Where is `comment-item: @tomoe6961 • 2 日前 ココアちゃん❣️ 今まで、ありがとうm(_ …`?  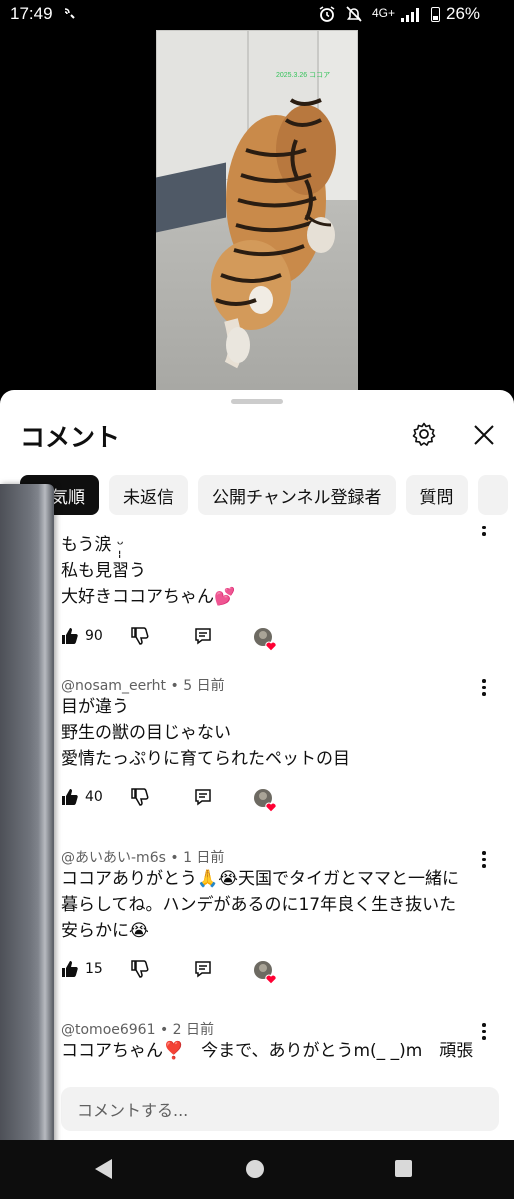
comment-item: @tomoe6961 • 2 日前 ココアちゃん❣️ 今まで、ありがとうm(_ … is located at coordinates (257, 1046).